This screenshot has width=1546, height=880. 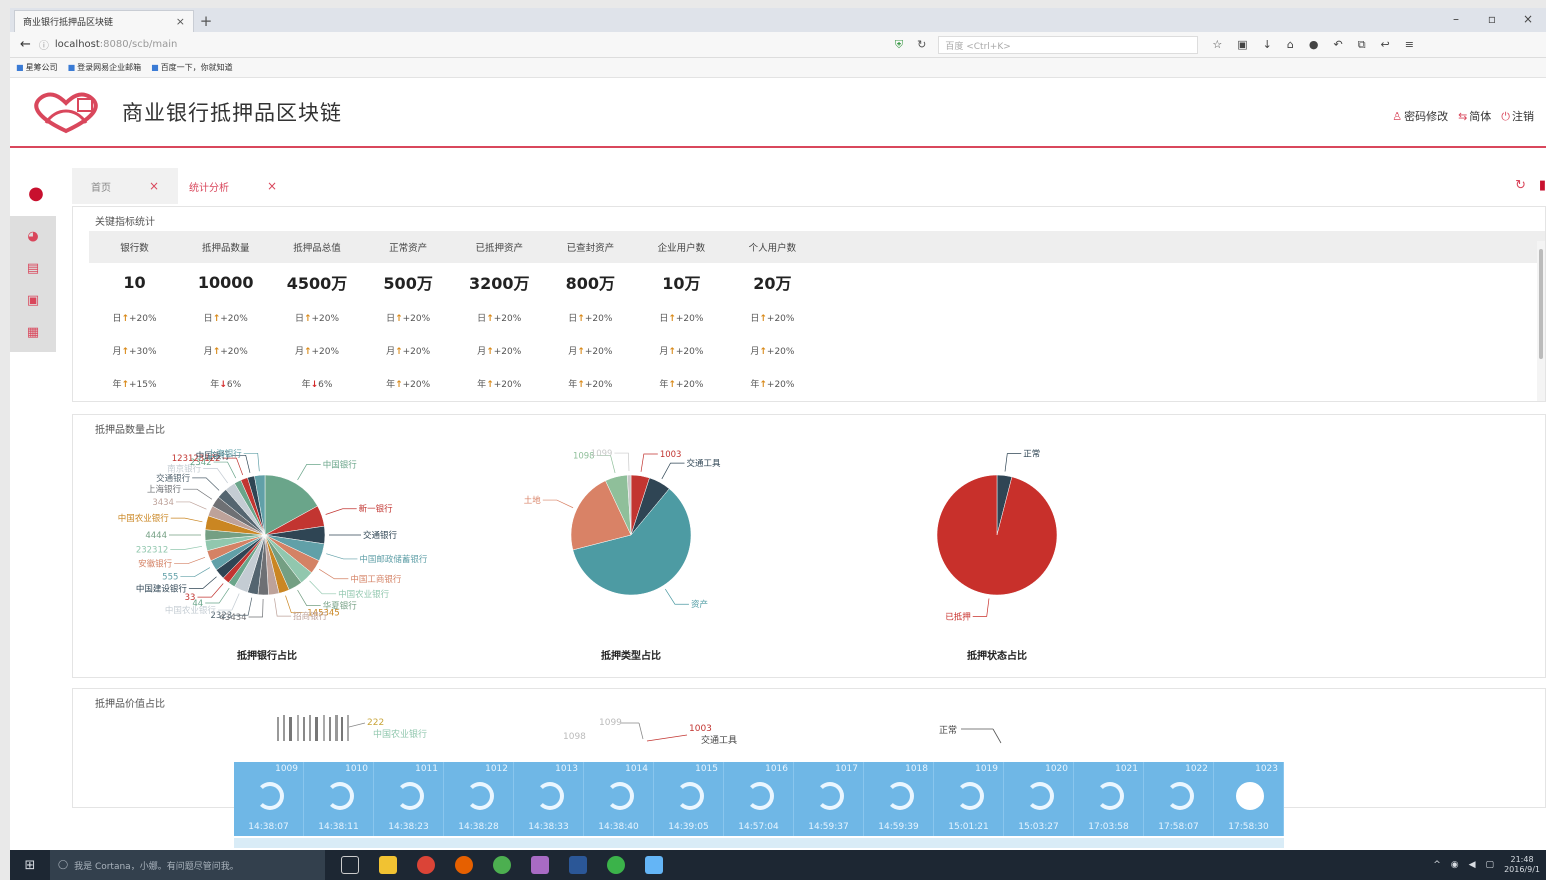 I want to click on language-link: ⇆ 简体, so click(x=1474, y=116).